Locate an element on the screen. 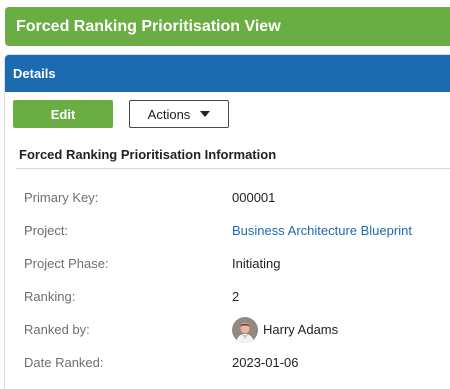 This screenshot has height=389, width=450. field-row-date-ranked: Date Ranked: 2023-01-06 is located at coordinates (236, 362).